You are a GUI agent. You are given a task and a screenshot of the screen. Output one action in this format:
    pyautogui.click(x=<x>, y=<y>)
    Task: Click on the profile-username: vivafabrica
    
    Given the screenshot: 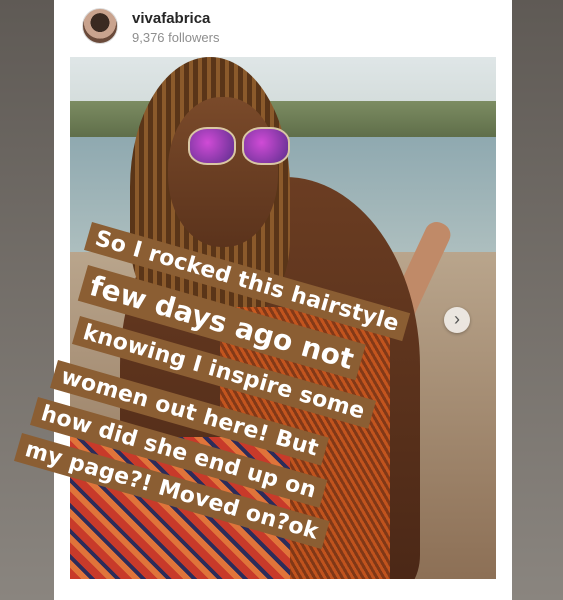 What is the action you would take?
    pyautogui.click(x=171, y=18)
    